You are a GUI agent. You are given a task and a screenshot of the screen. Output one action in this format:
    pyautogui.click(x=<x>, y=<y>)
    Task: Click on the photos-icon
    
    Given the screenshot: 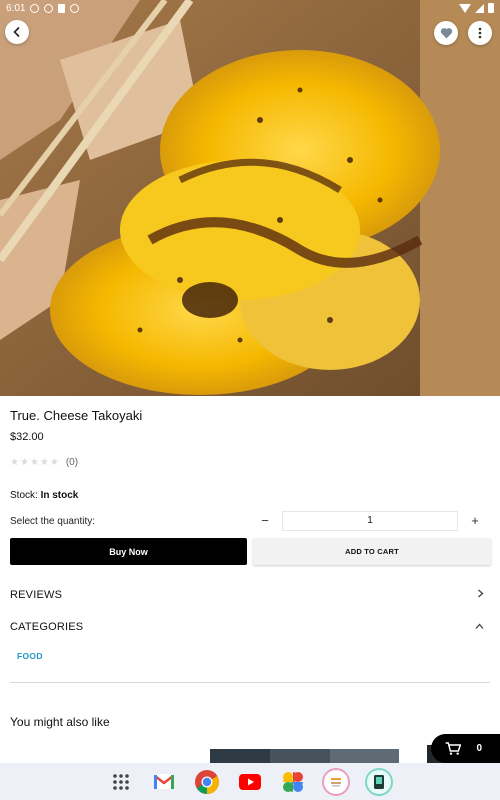 What is the action you would take?
    pyautogui.click(x=293, y=782)
    